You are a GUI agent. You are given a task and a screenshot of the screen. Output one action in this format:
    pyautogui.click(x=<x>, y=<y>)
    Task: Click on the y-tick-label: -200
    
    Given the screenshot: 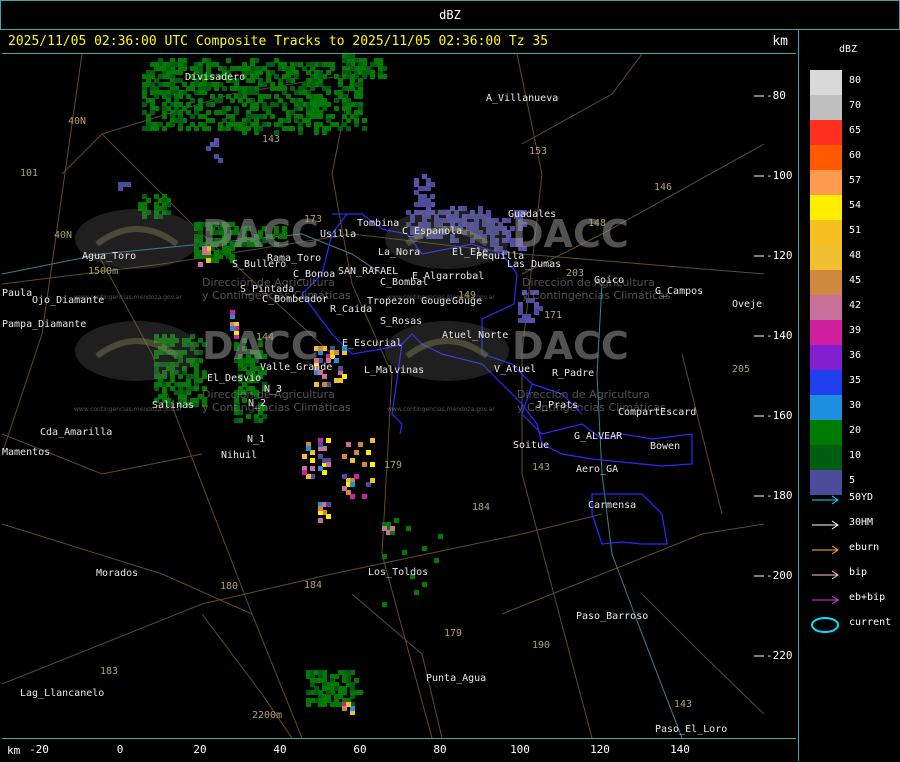 What is the action you would take?
    pyautogui.click(x=779, y=575)
    